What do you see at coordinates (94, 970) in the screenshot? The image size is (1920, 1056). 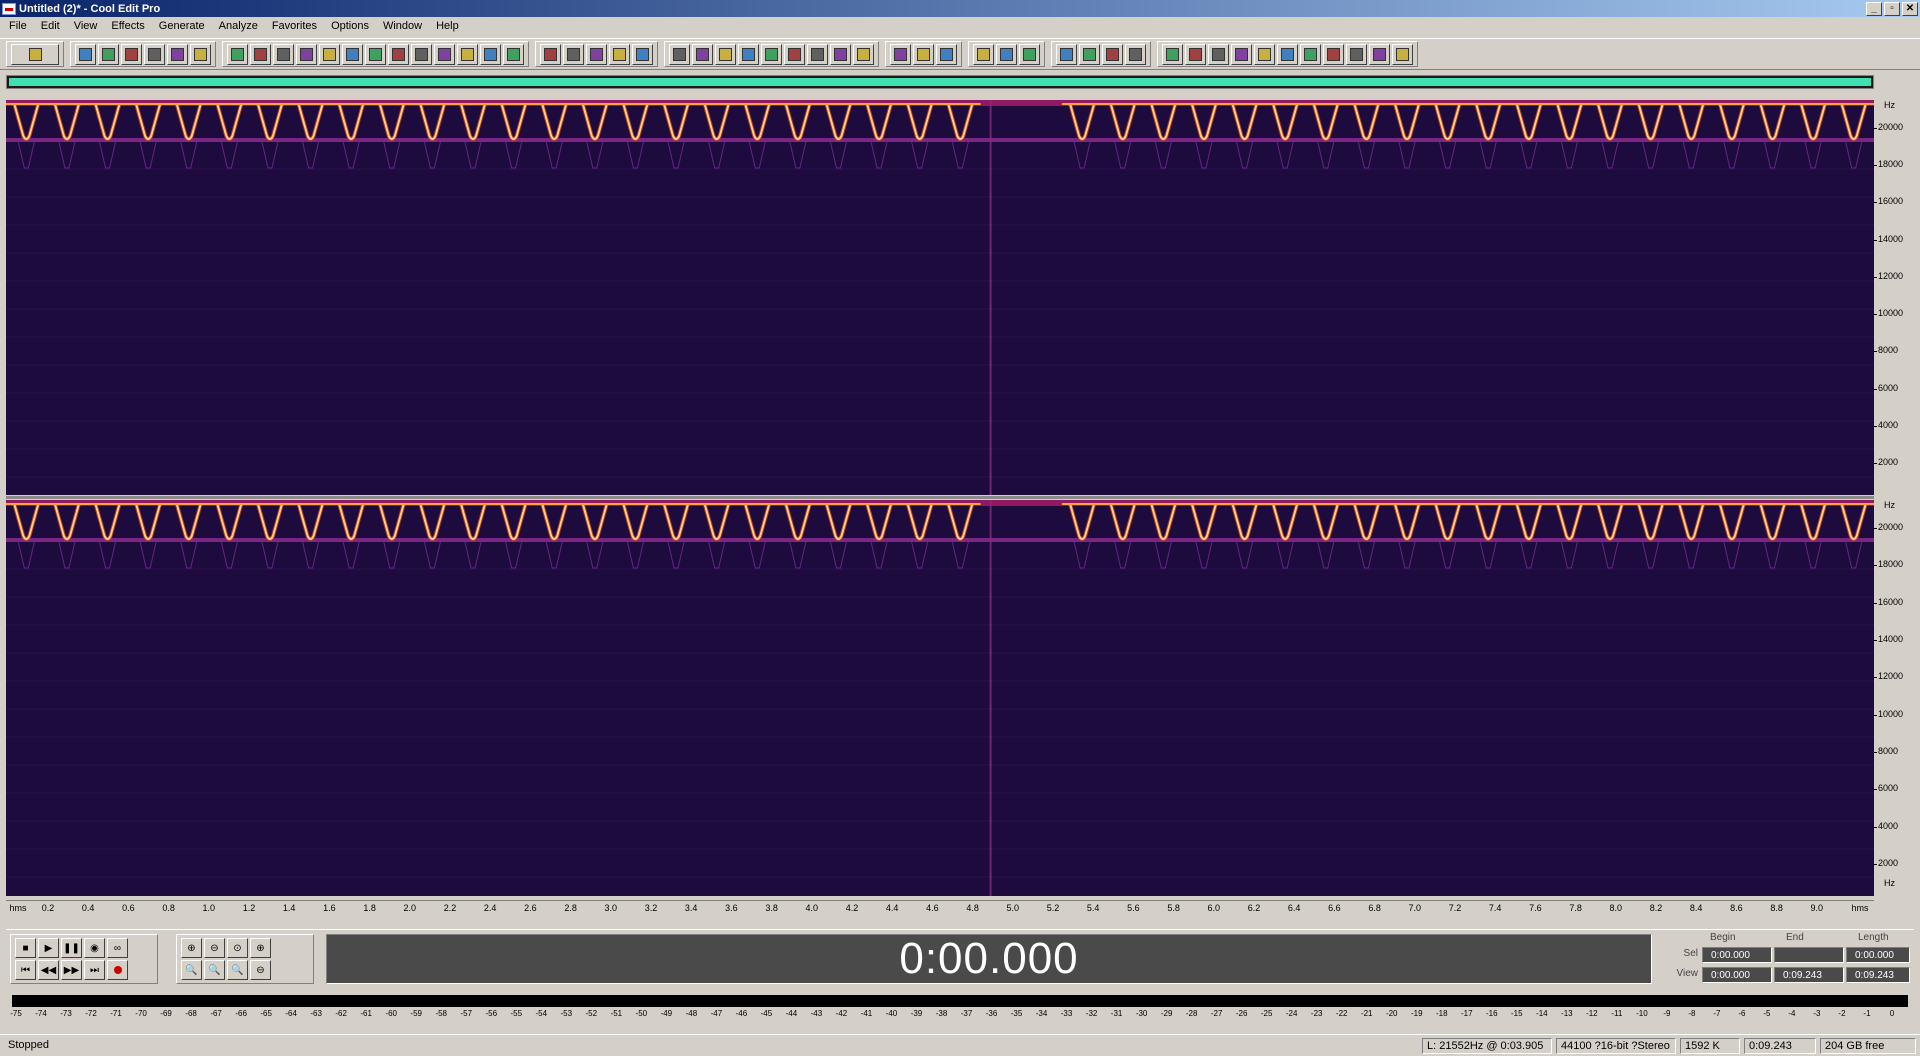 I see `go-to-end-button: ⏭` at bounding box center [94, 970].